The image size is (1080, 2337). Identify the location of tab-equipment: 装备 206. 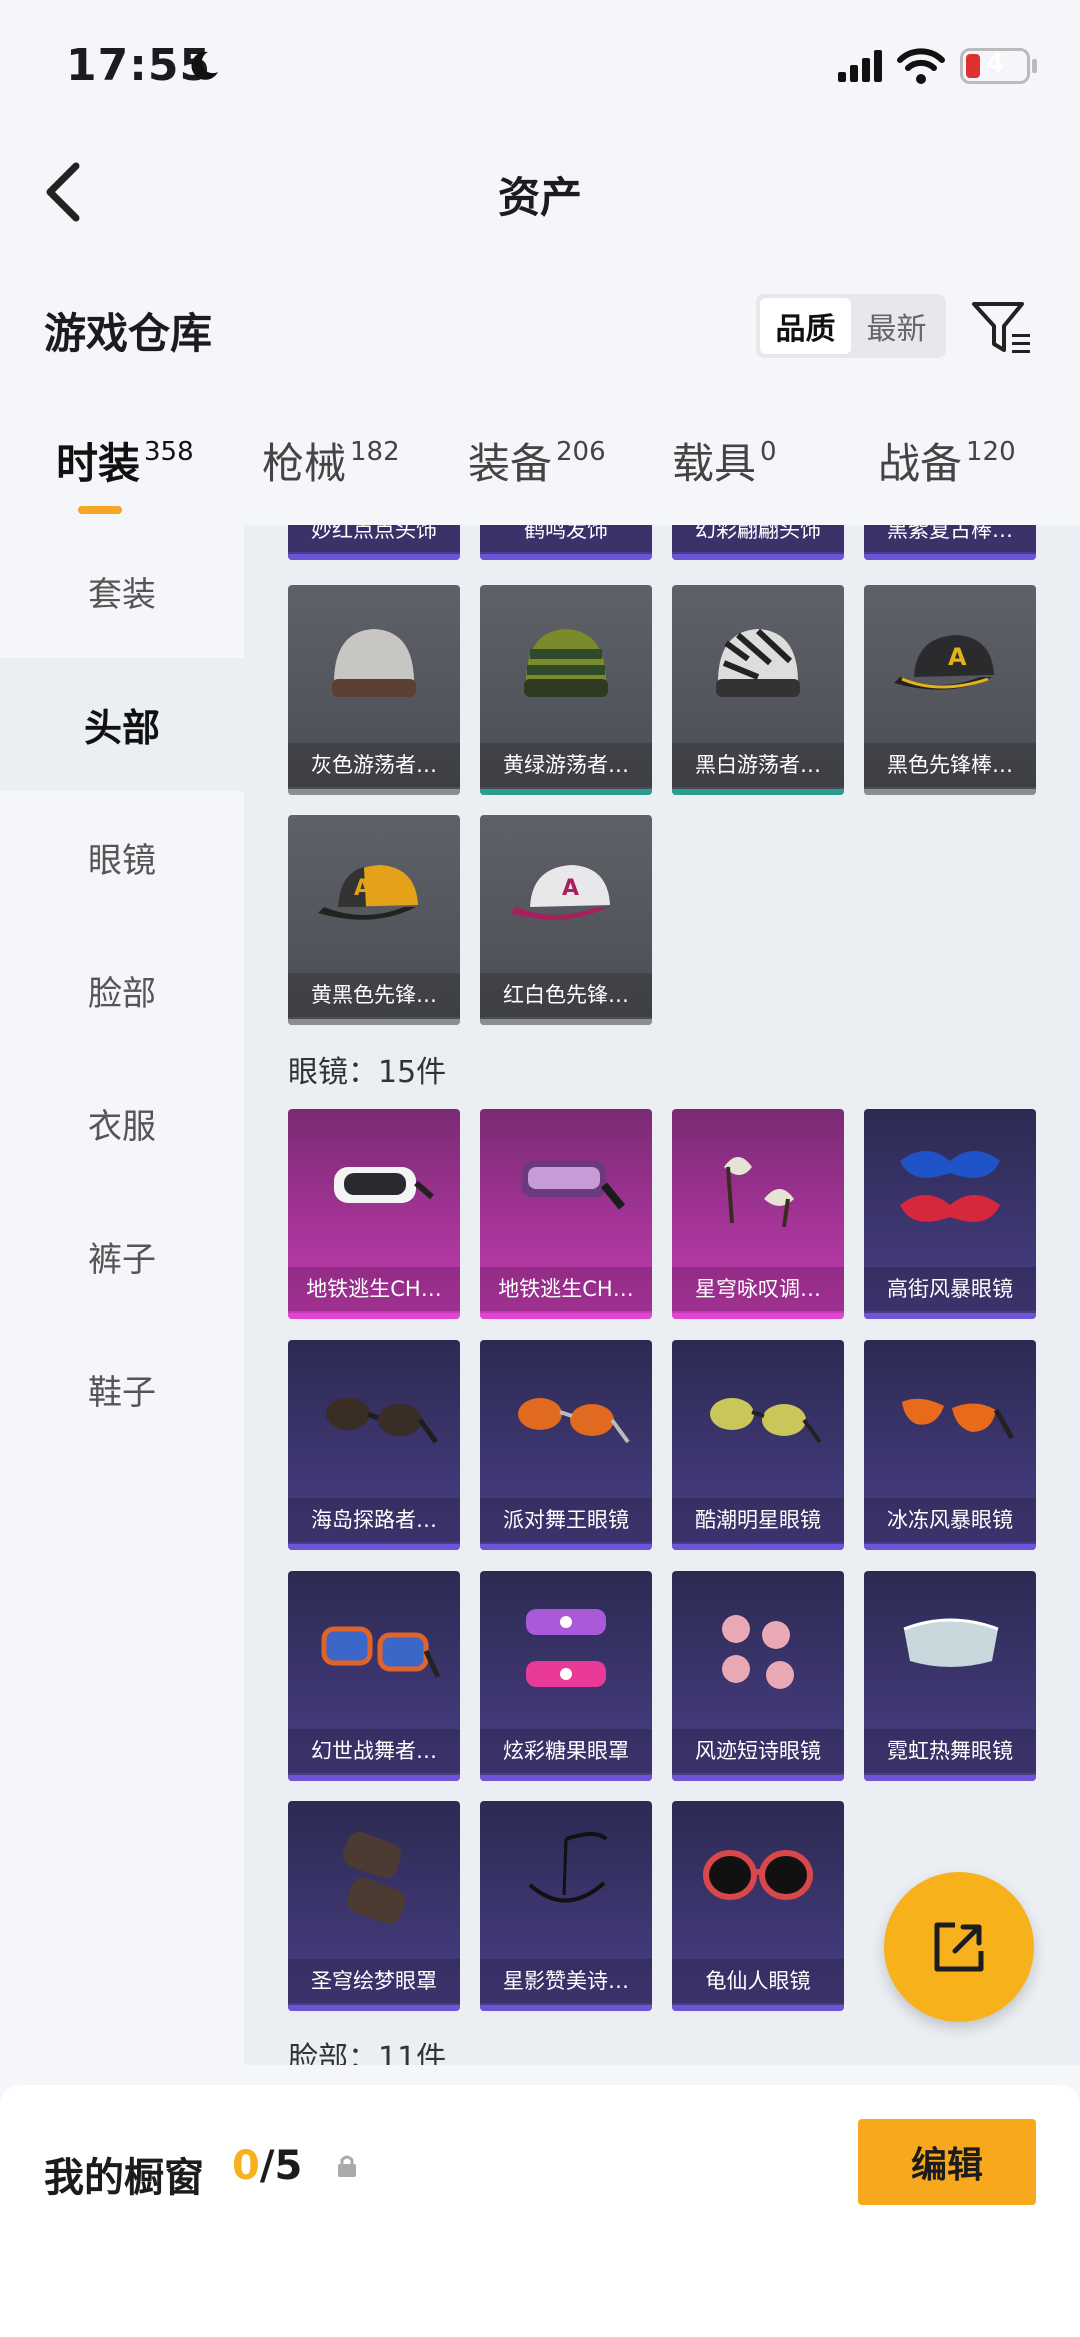
(537, 475).